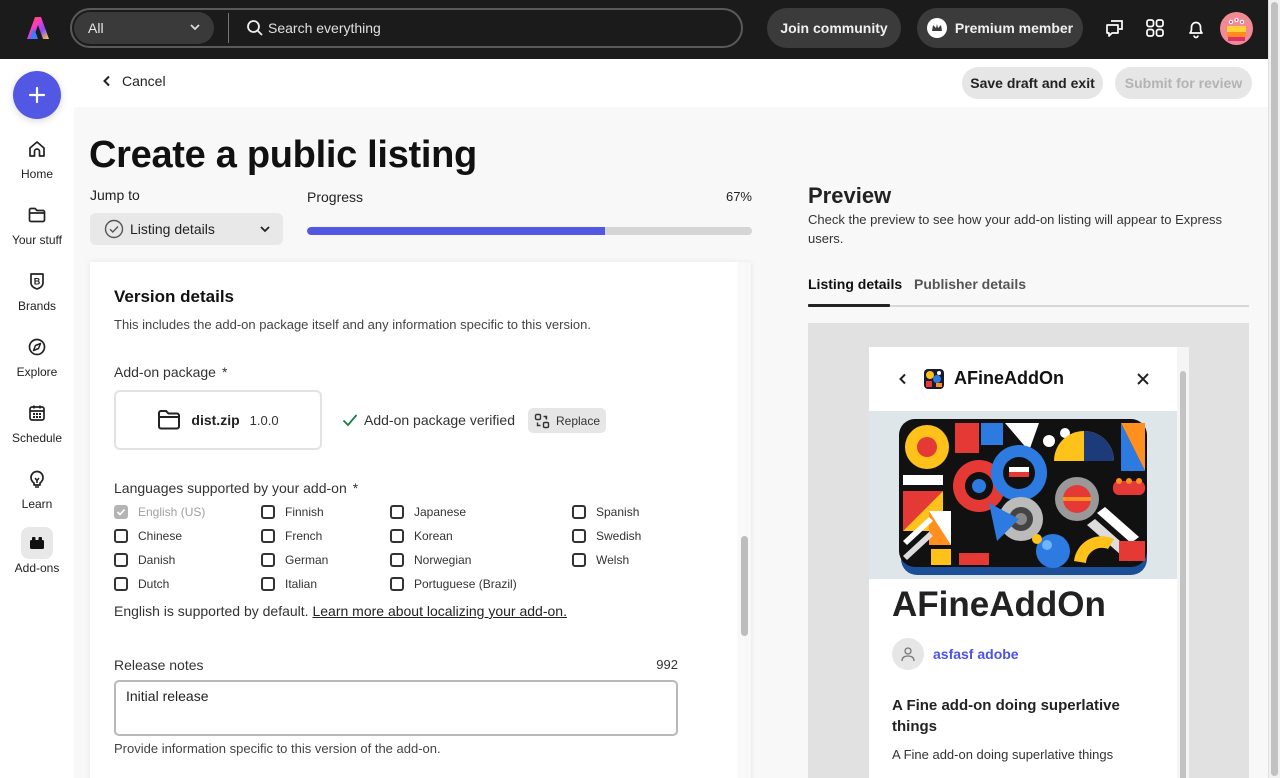 The width and height of the screenshot is (1280, 778). Describe the element at coordinates (37, 95) in the screenshot. I see `create-button` at that location.